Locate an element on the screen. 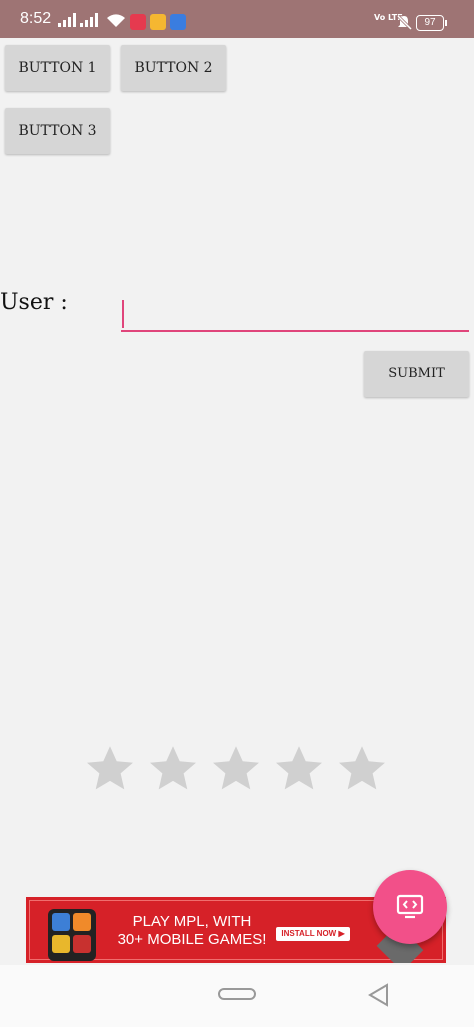 The width and height of the screenshot is (474, 1027). code-screen-icon is located at coordinates (410, 906).